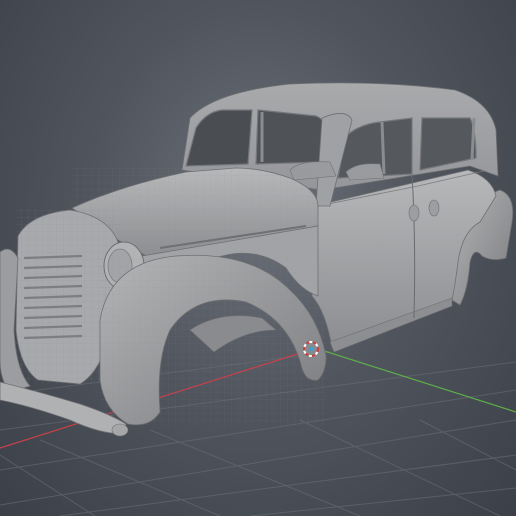  I want to click on y-axis-line, so click(415, 380).